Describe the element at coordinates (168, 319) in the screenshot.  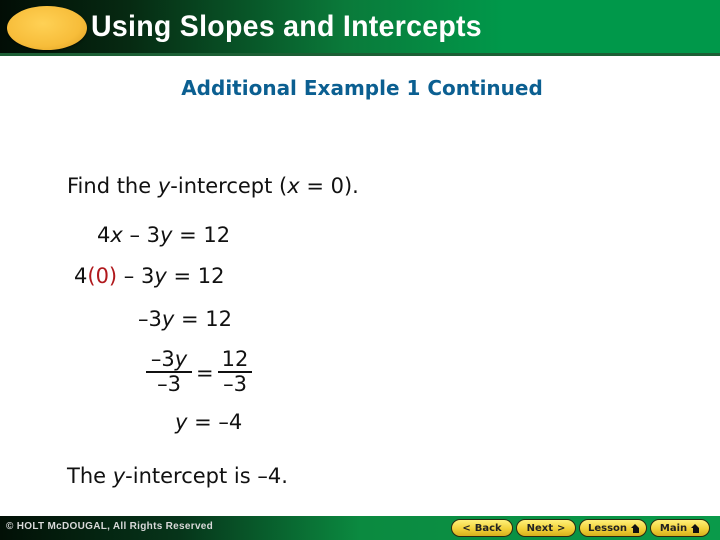
I see `step3-y: y` at that location.